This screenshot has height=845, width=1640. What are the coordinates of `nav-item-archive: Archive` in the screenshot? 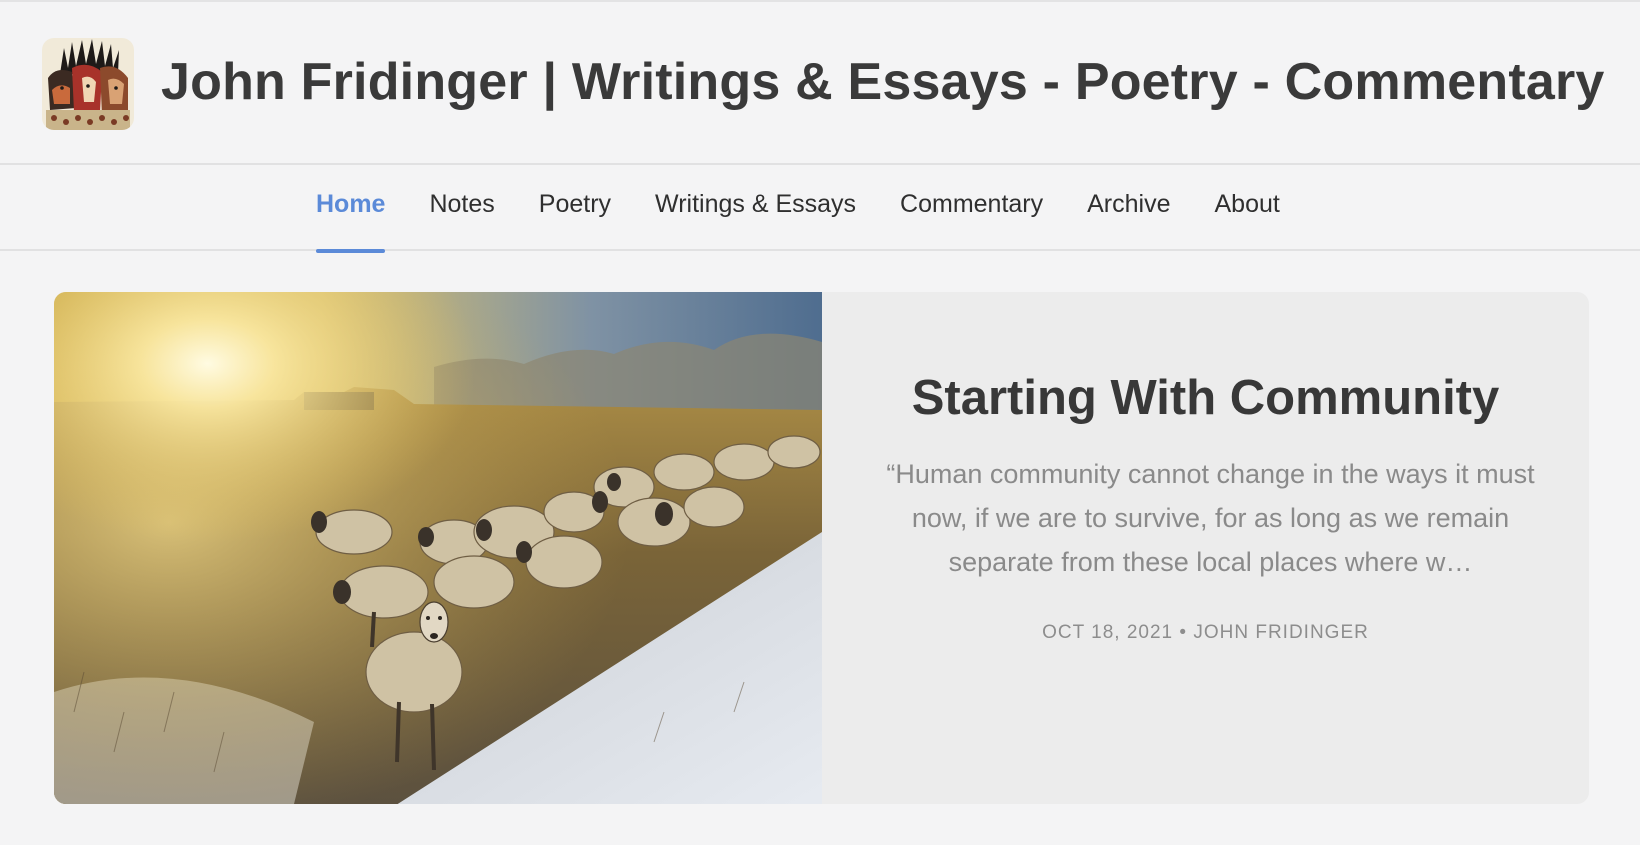 It's located at (1128, 208).